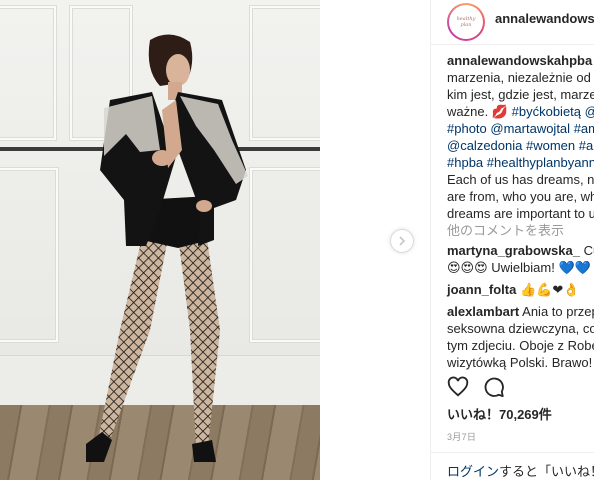  What do you see at coordinates (481, 289) in the screenshot?
I see `comment-username: joann_folta` at bounding box center [481, 289].